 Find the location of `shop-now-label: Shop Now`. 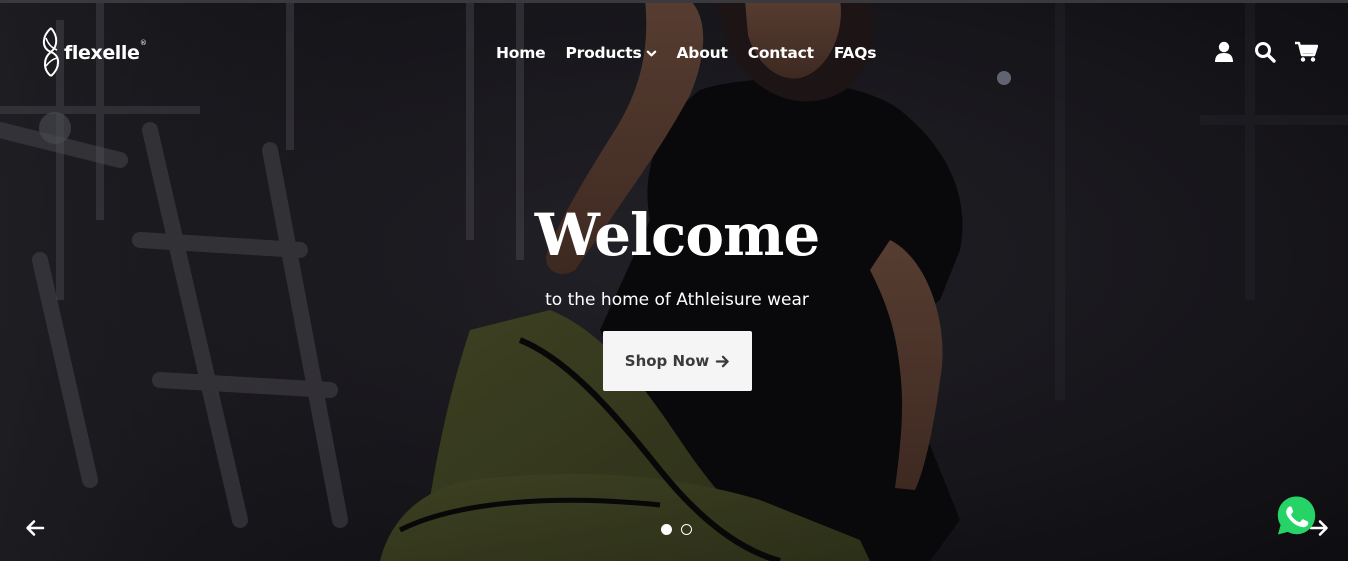

shop-now-label: Shop Now is located at coordinates (667, 361).